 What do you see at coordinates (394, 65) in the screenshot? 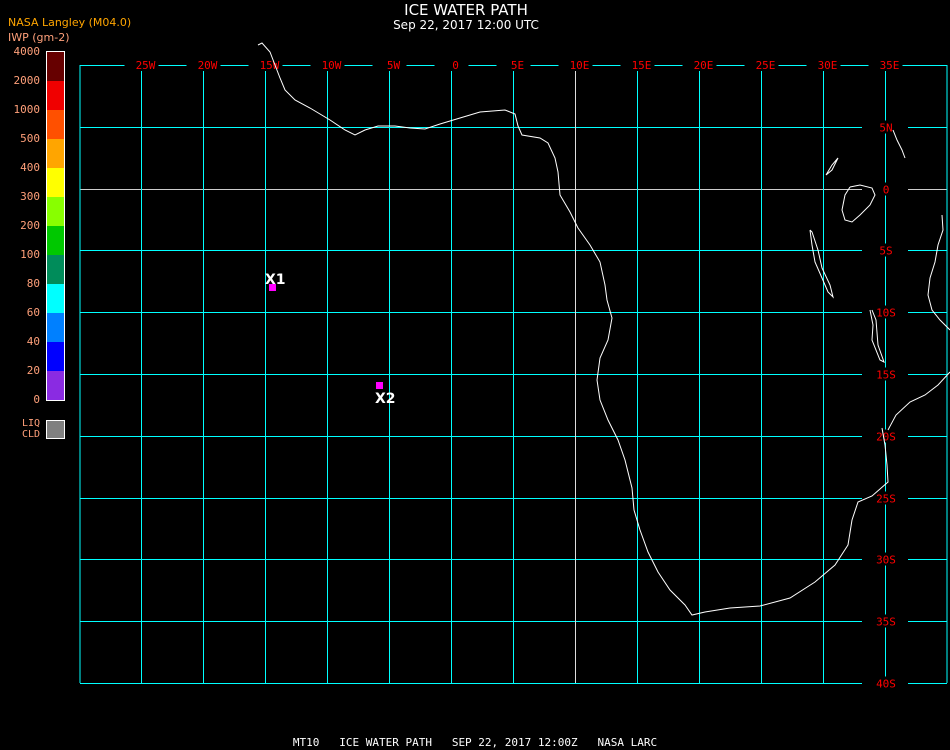
I see `longitude-label: 5W` at bounding box center [394, 65].